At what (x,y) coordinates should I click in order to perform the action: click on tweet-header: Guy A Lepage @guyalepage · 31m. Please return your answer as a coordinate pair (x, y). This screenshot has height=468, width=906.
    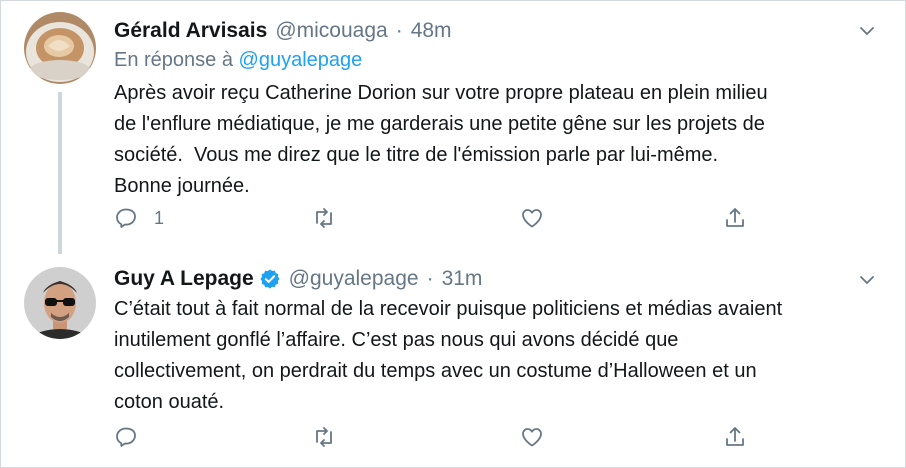
    Looking at the image, I should click on (298, 279).